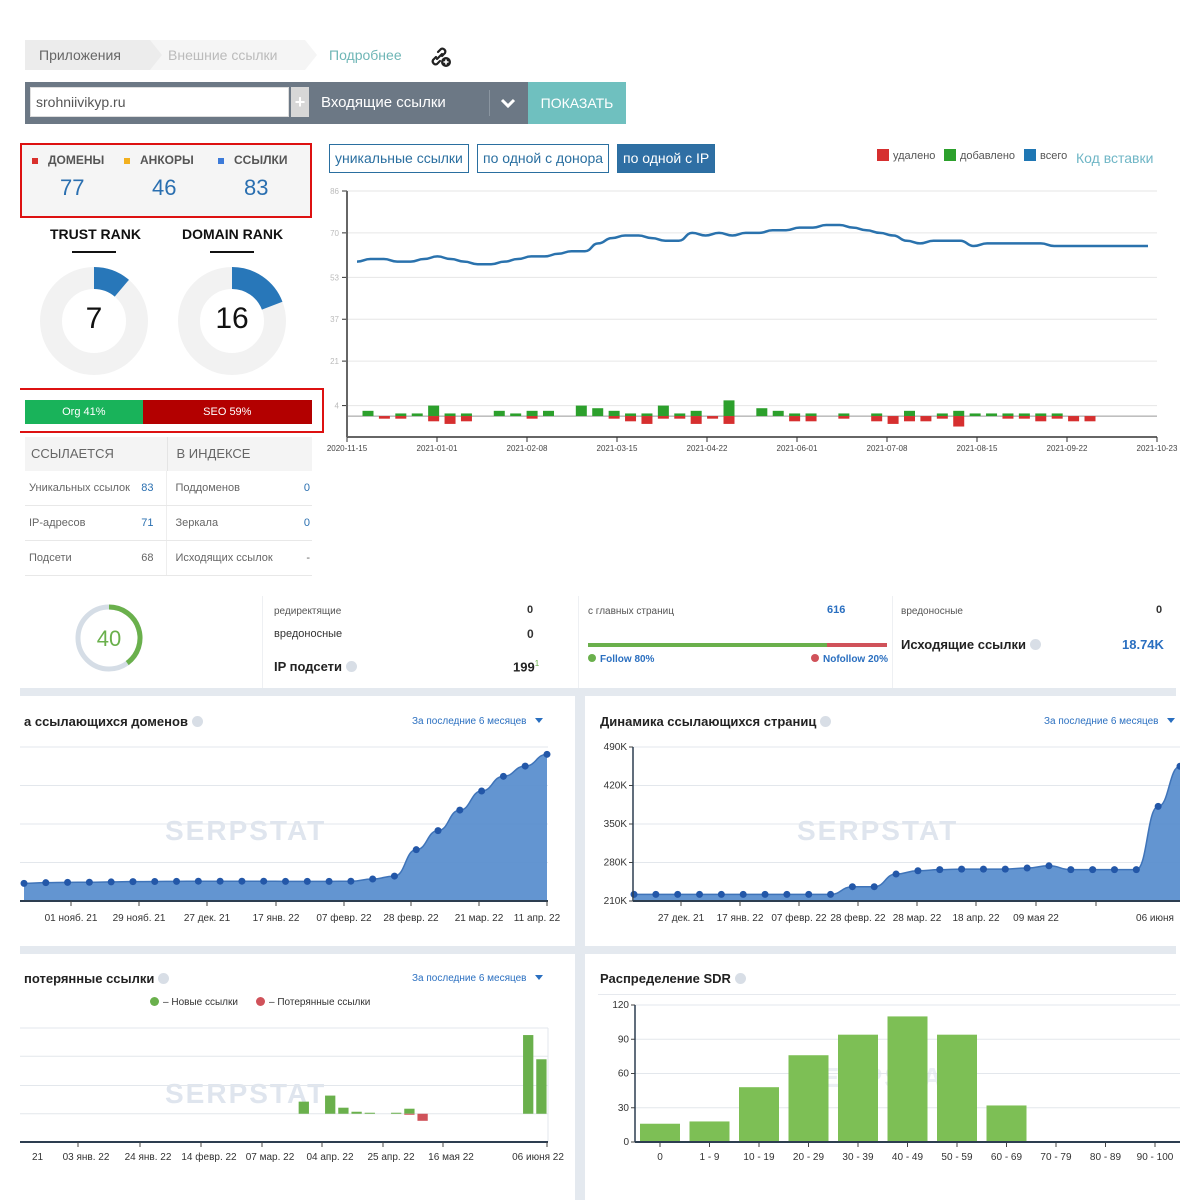 This screenshot has height=1200, width=1200. What do you see at coordinates (168, 558) in the screenshot?
I see `table-row: Подсети 68 Исходящих ссылок -` at bounding box center [168, 558].